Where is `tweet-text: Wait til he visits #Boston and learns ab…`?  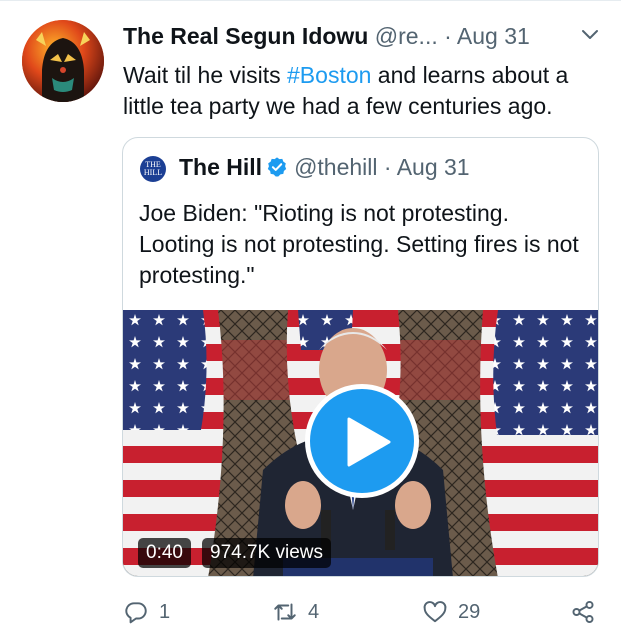 tweet-text: Wait til he visits #Boston and learns ab… is located at coordinates (365, 91).